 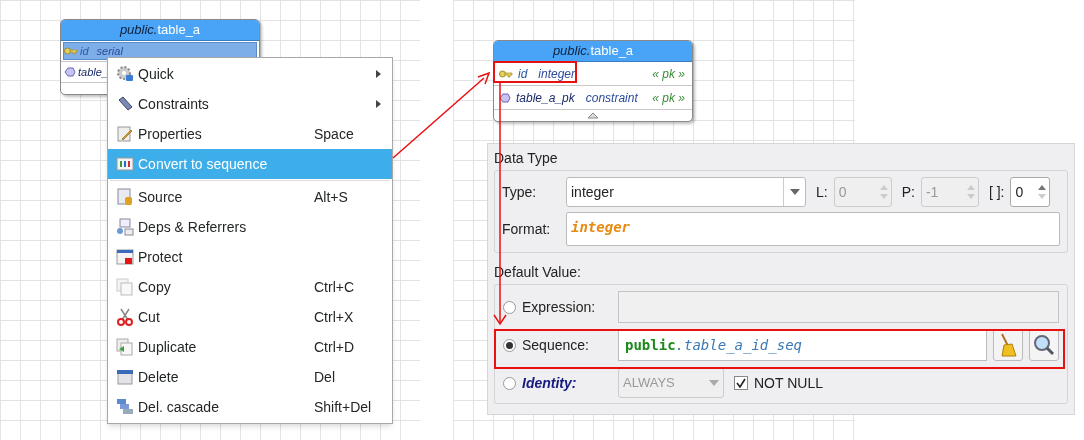 I want to click on column-type: integer, so click(x=557, y=74).